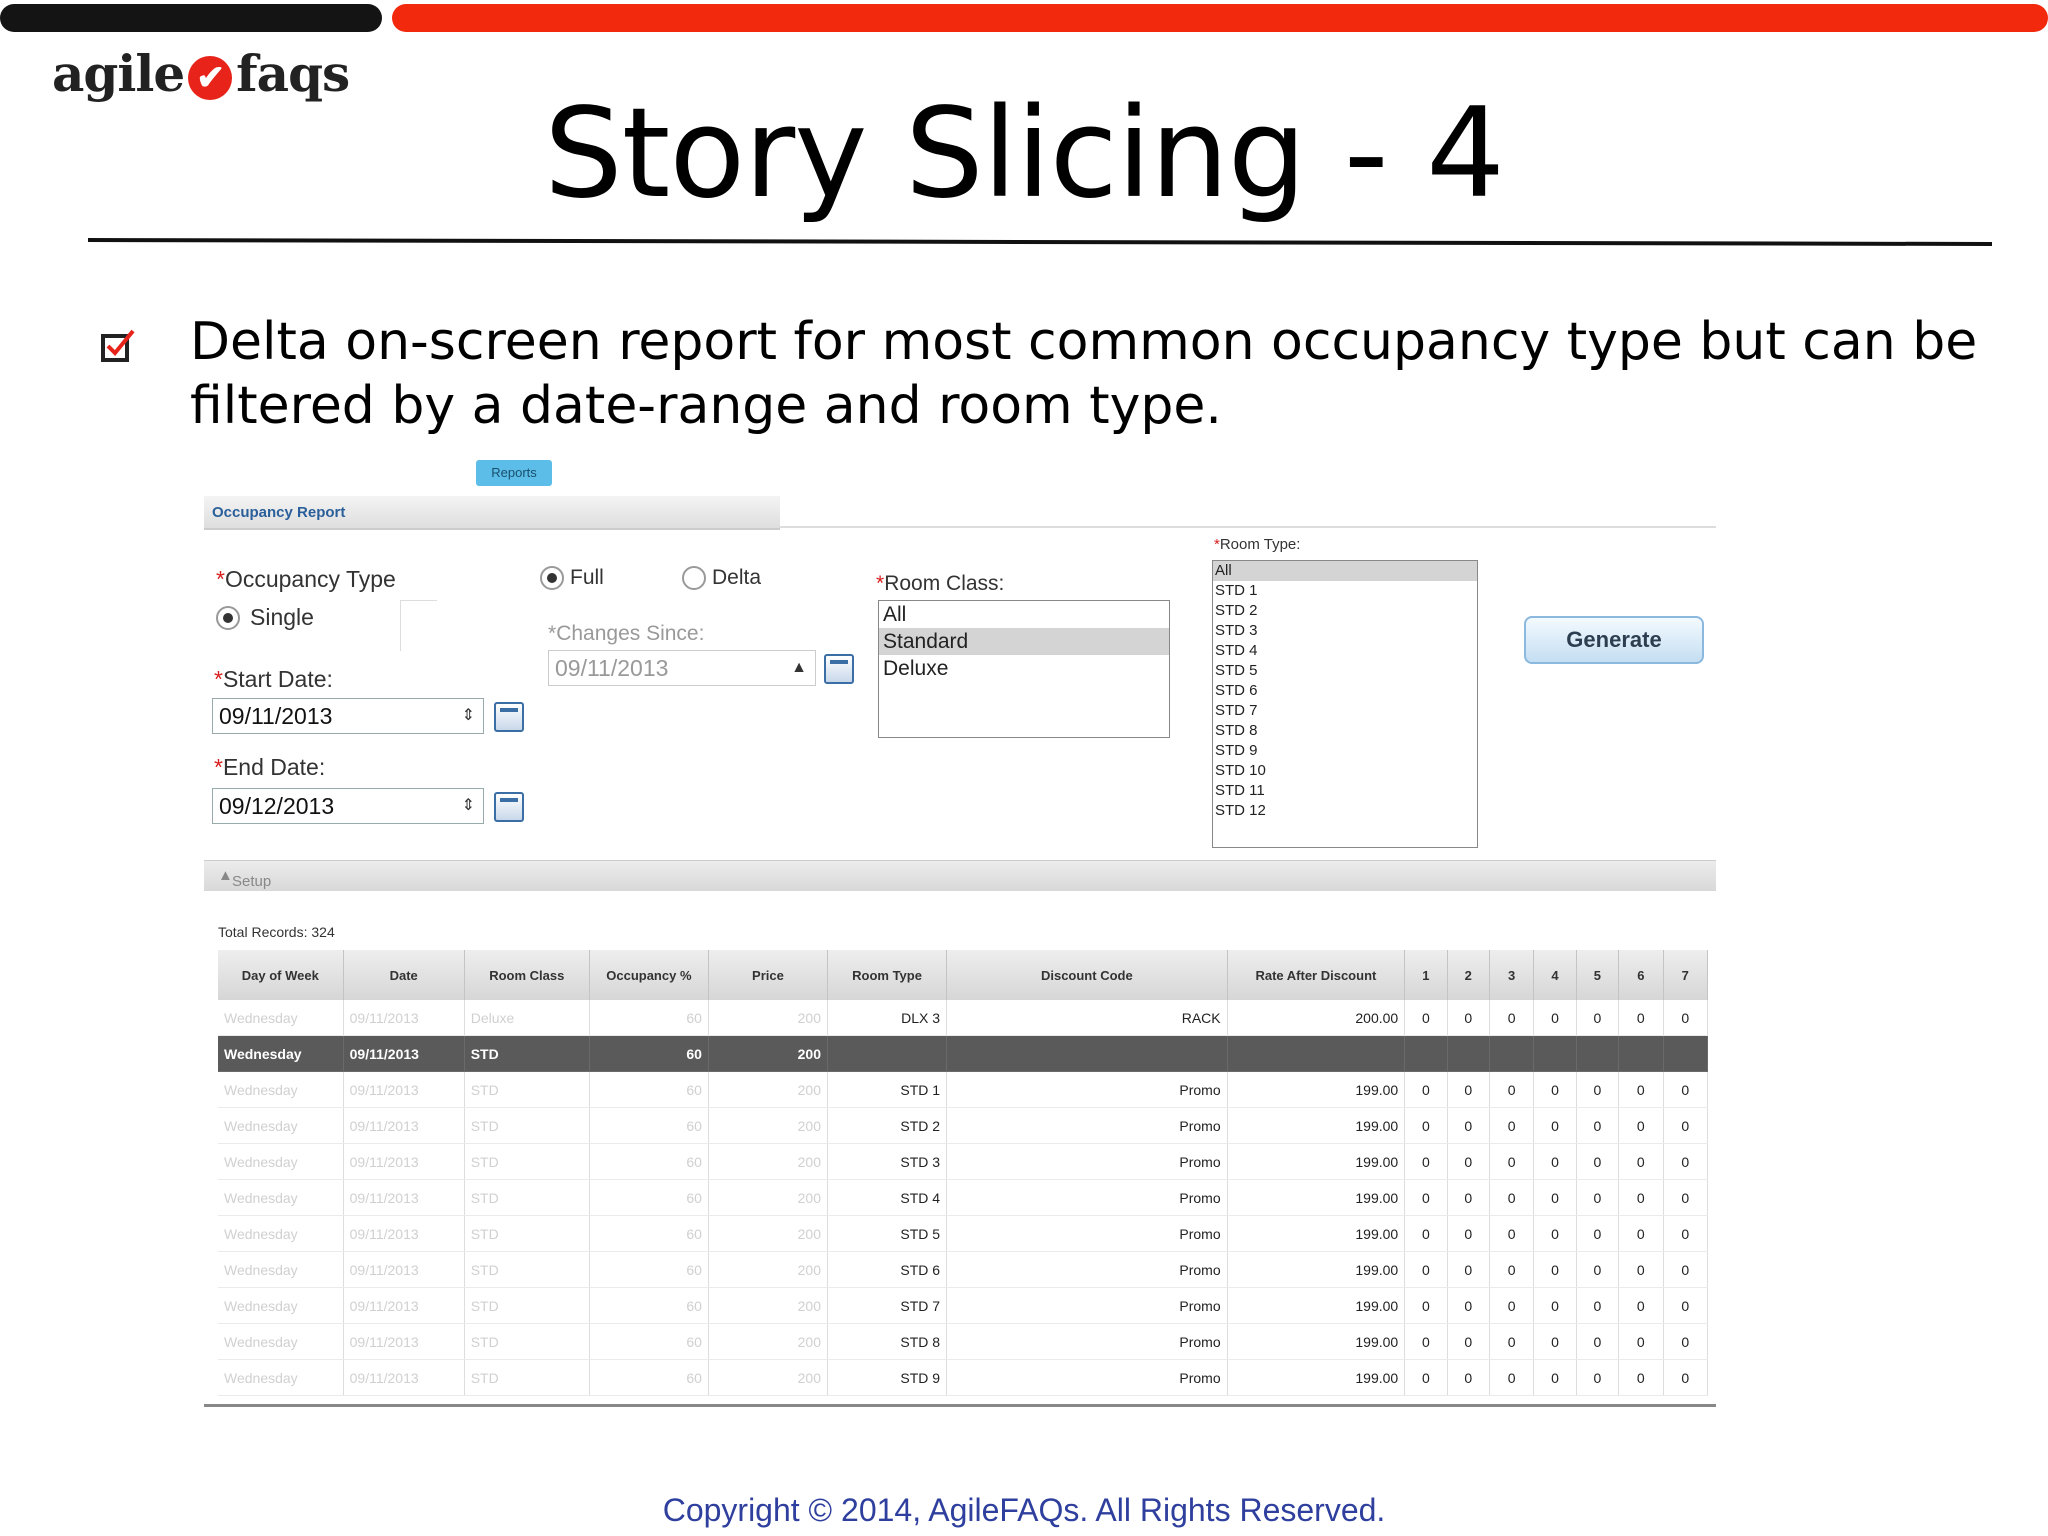 The width and height of the screenshot is (2048, 1536). What do you see at coordinates (1345, 591) in the screenshot?
I see `room-type-option: STD 1` at bounding box center [1345, 591].